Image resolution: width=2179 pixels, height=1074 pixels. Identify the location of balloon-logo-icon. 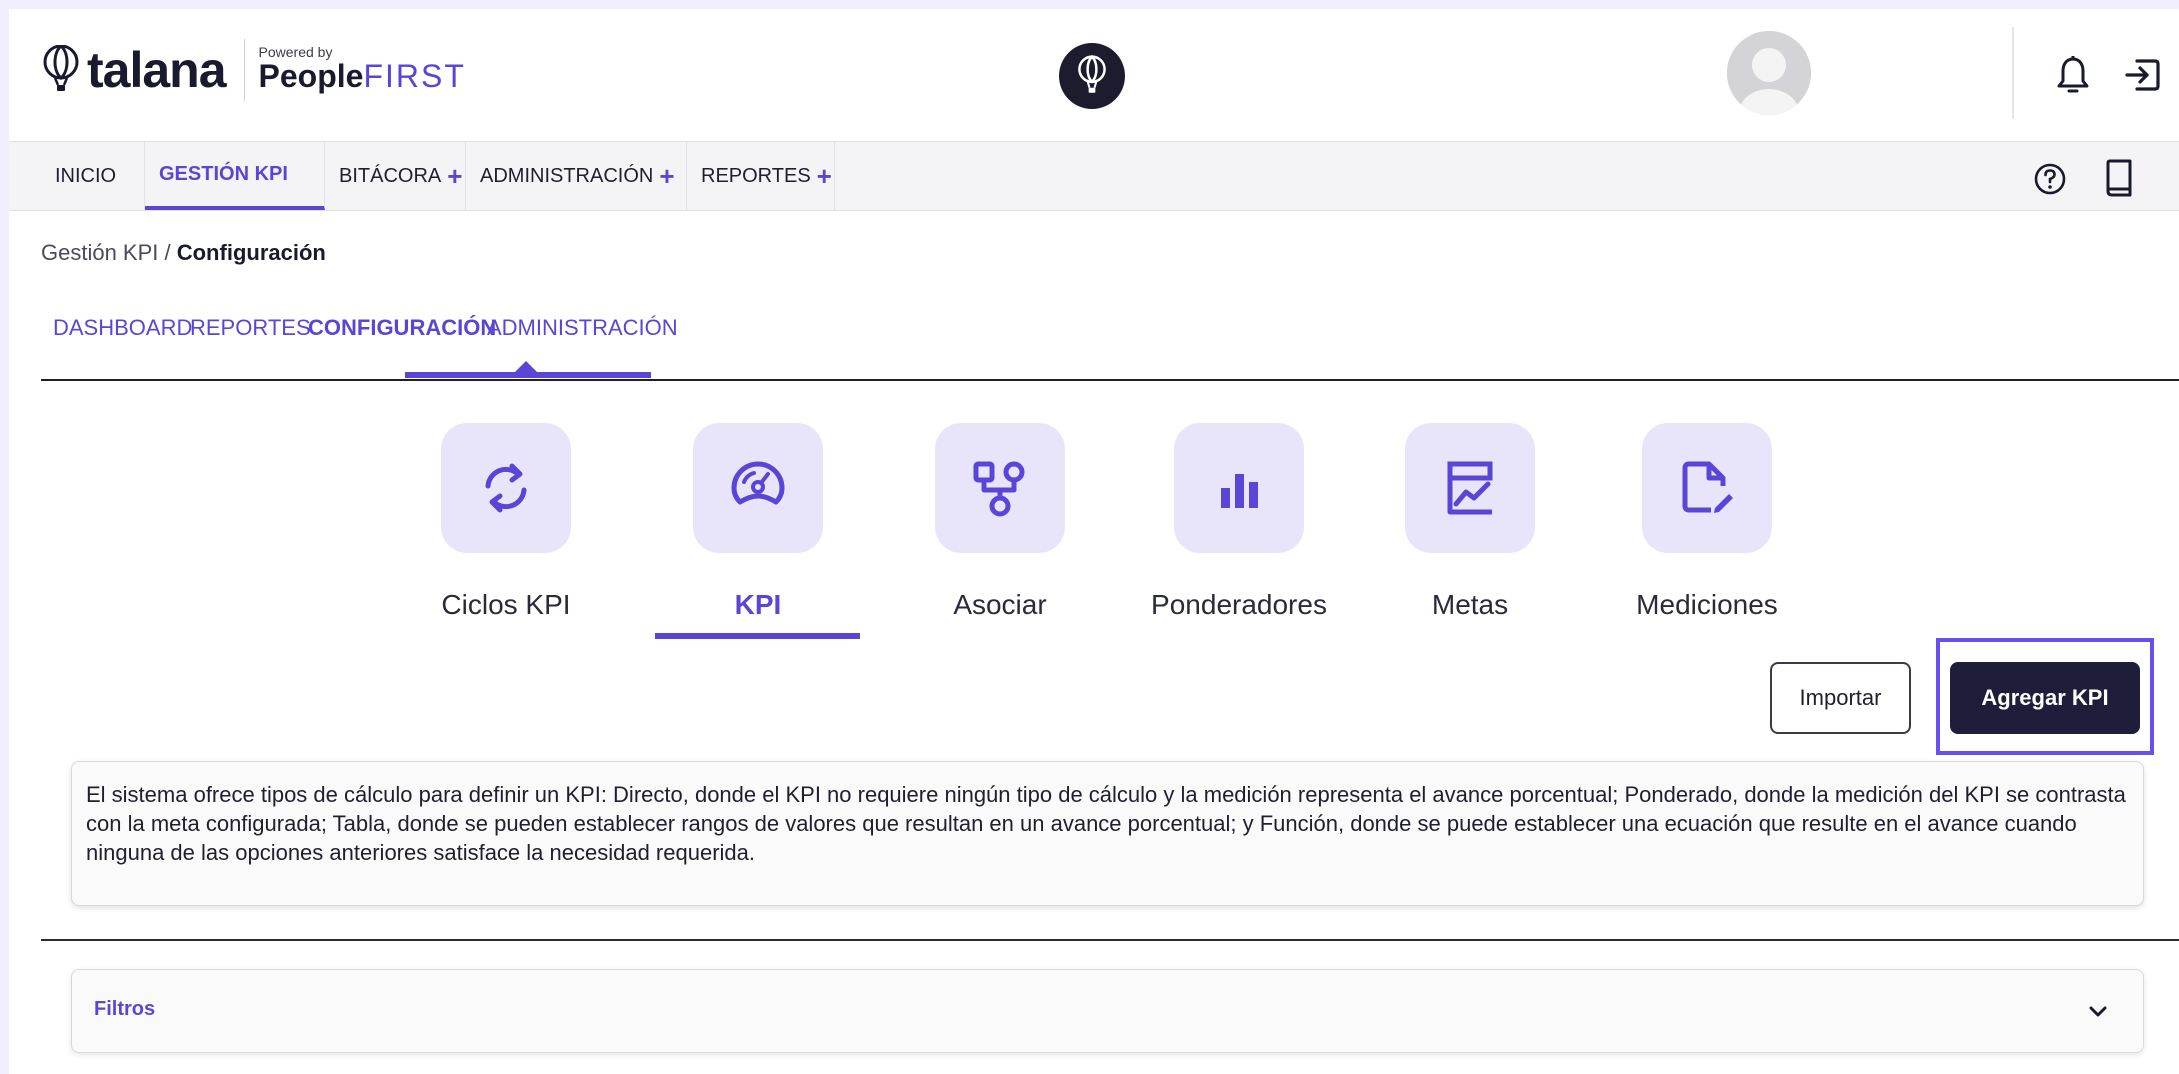
(1092, 76).